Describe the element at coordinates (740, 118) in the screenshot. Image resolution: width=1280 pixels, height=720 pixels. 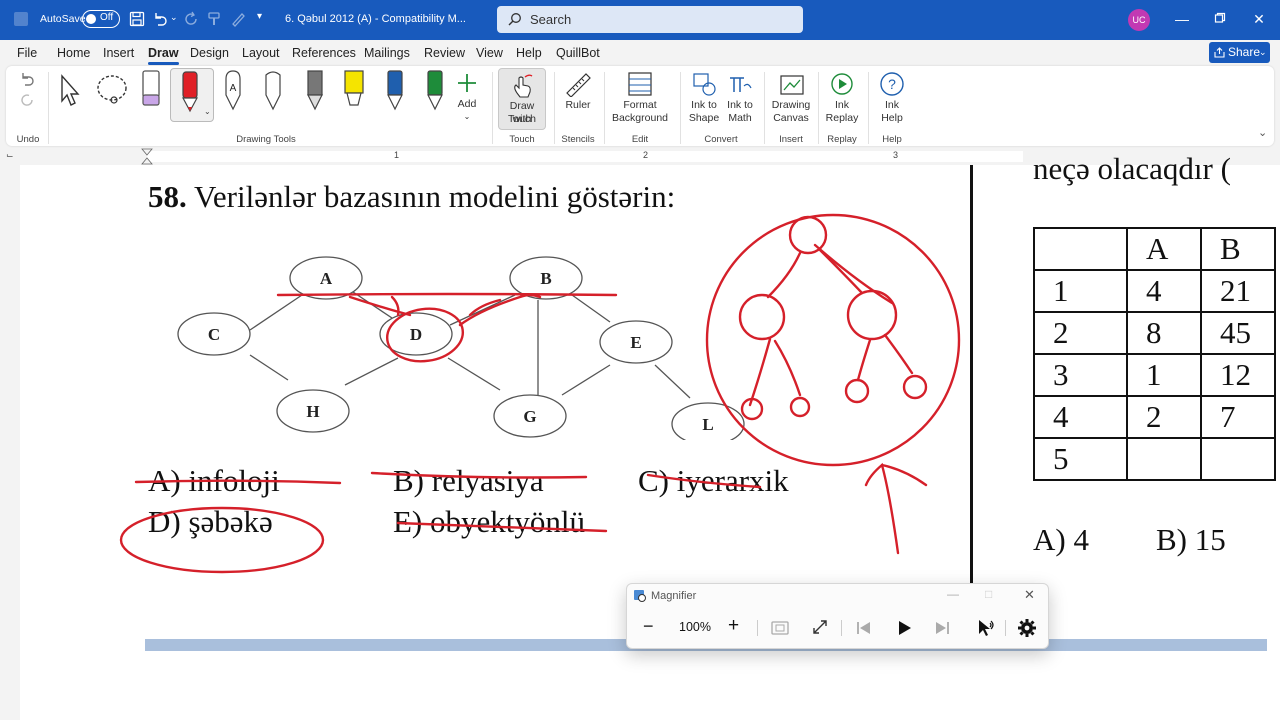
I see `ink-to-math-label-2: Math` at that location.